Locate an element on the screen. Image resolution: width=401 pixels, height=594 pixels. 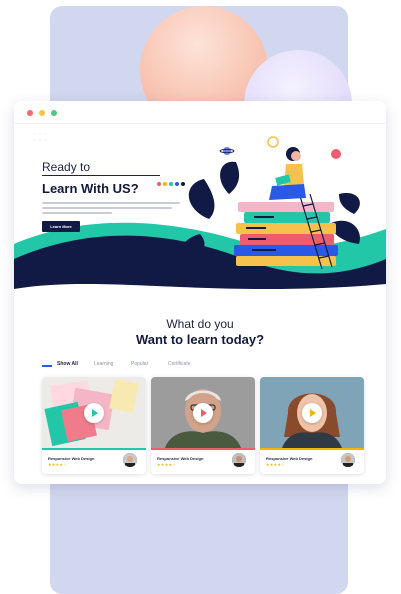
tab-popular: Popular is located at coordinates (139, 364).